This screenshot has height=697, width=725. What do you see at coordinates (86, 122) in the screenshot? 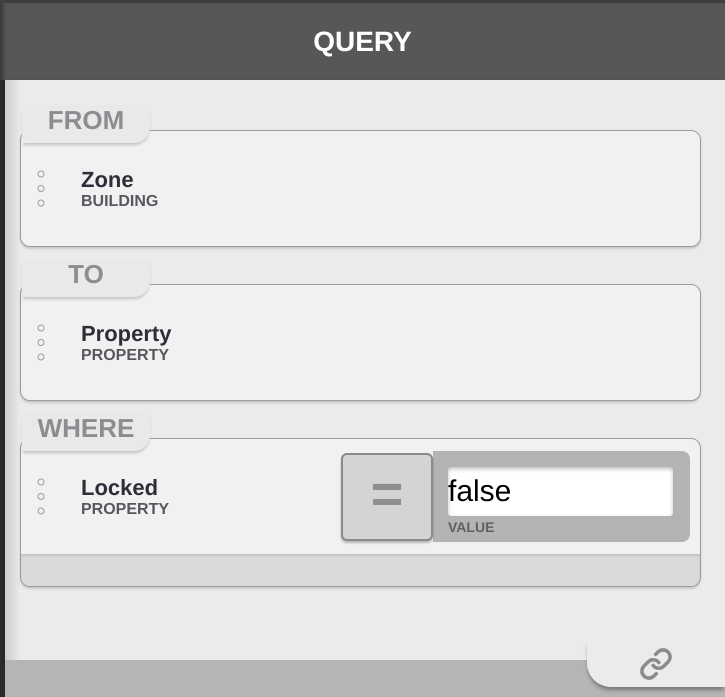
I see `section-label: FROM` at bounding box center [86, 122].